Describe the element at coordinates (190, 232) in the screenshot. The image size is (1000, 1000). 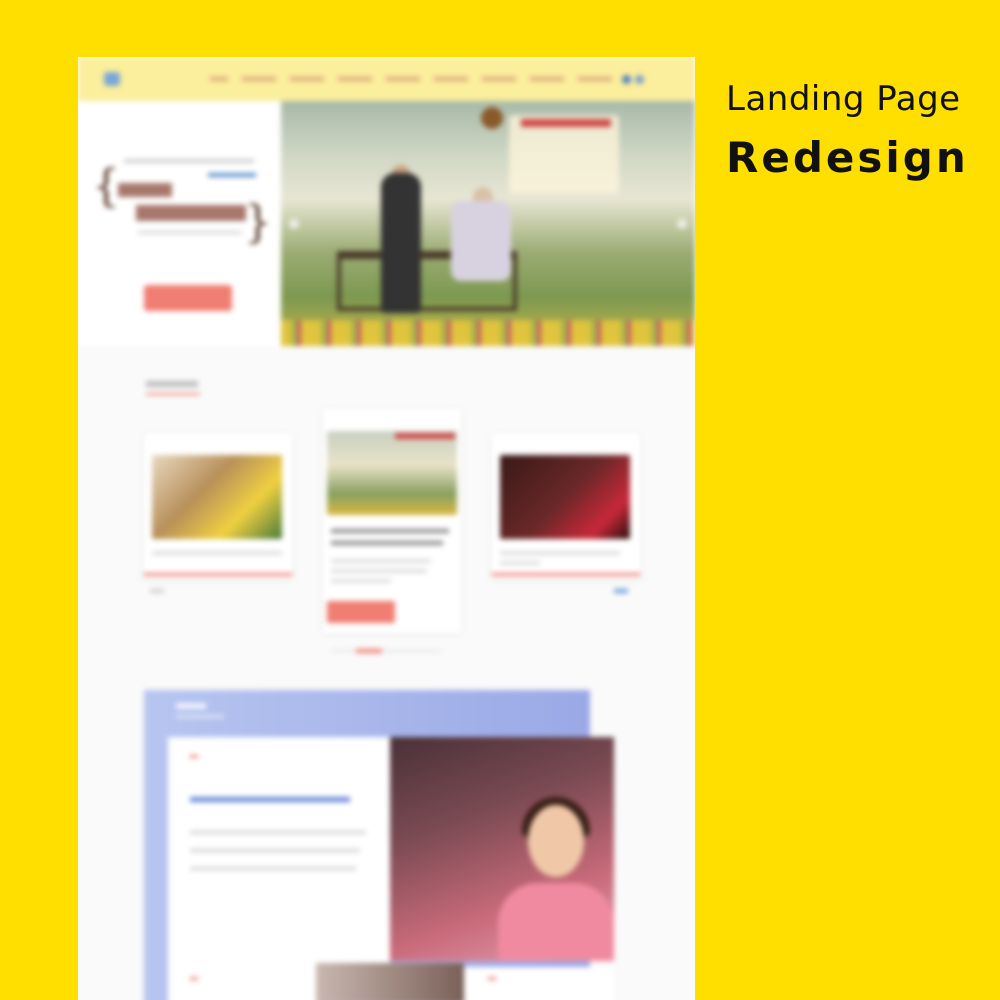
I see `hero-caption` at that location.